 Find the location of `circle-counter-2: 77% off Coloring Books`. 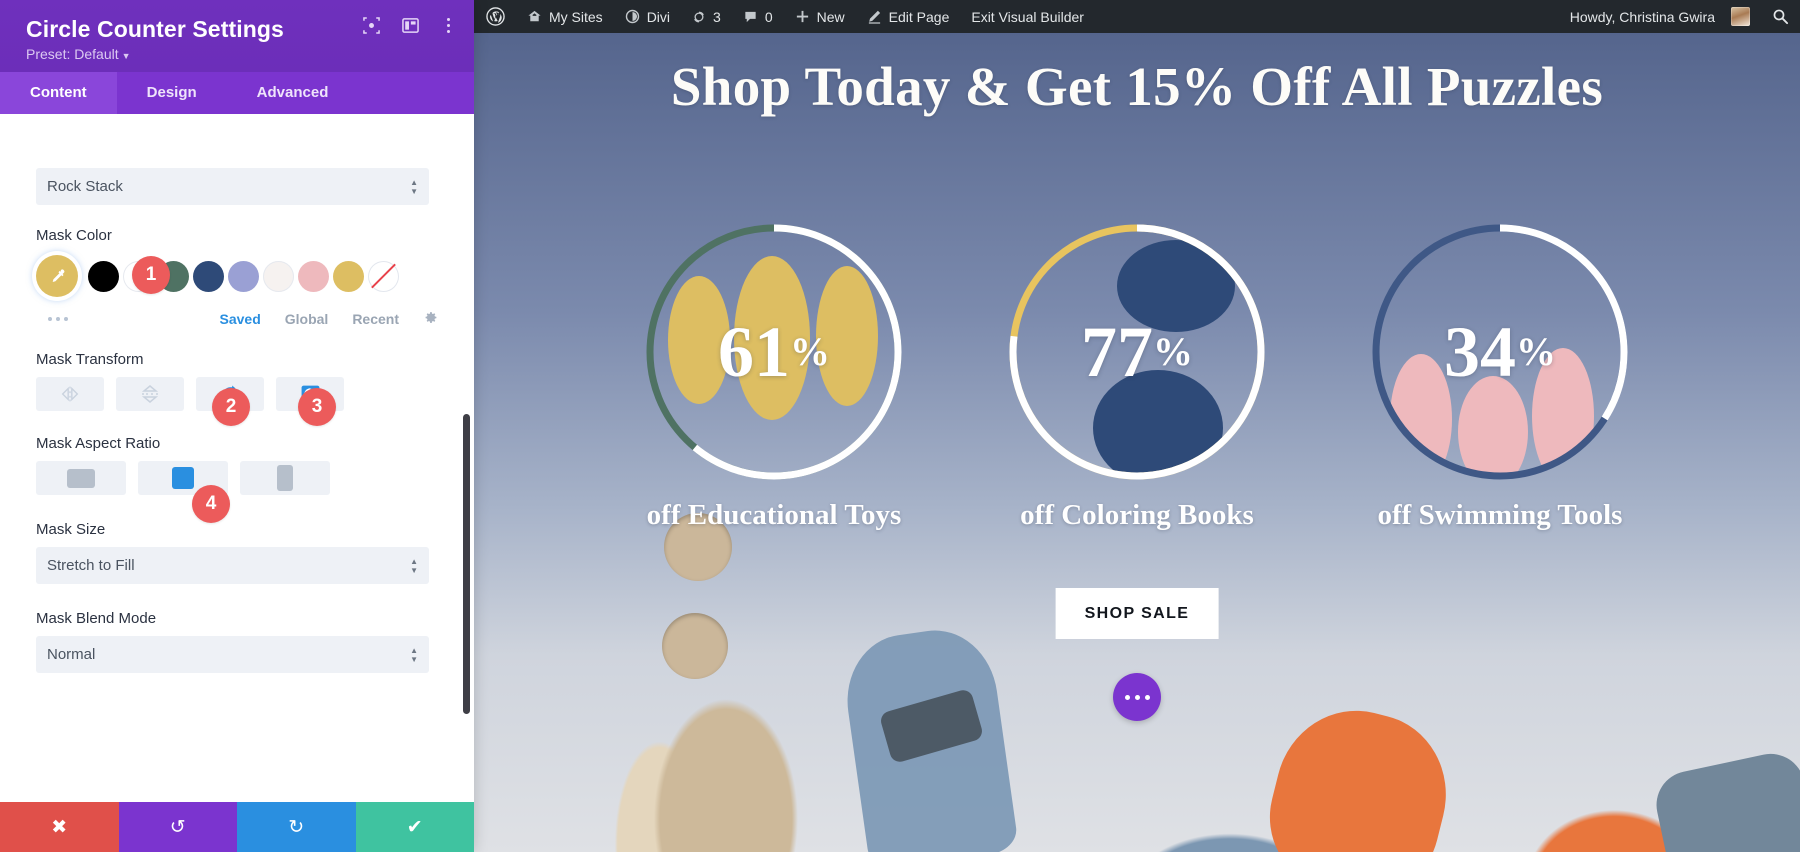

circle-counter-2: 77% off Coloring Books is located at coordinates (1137, 376).